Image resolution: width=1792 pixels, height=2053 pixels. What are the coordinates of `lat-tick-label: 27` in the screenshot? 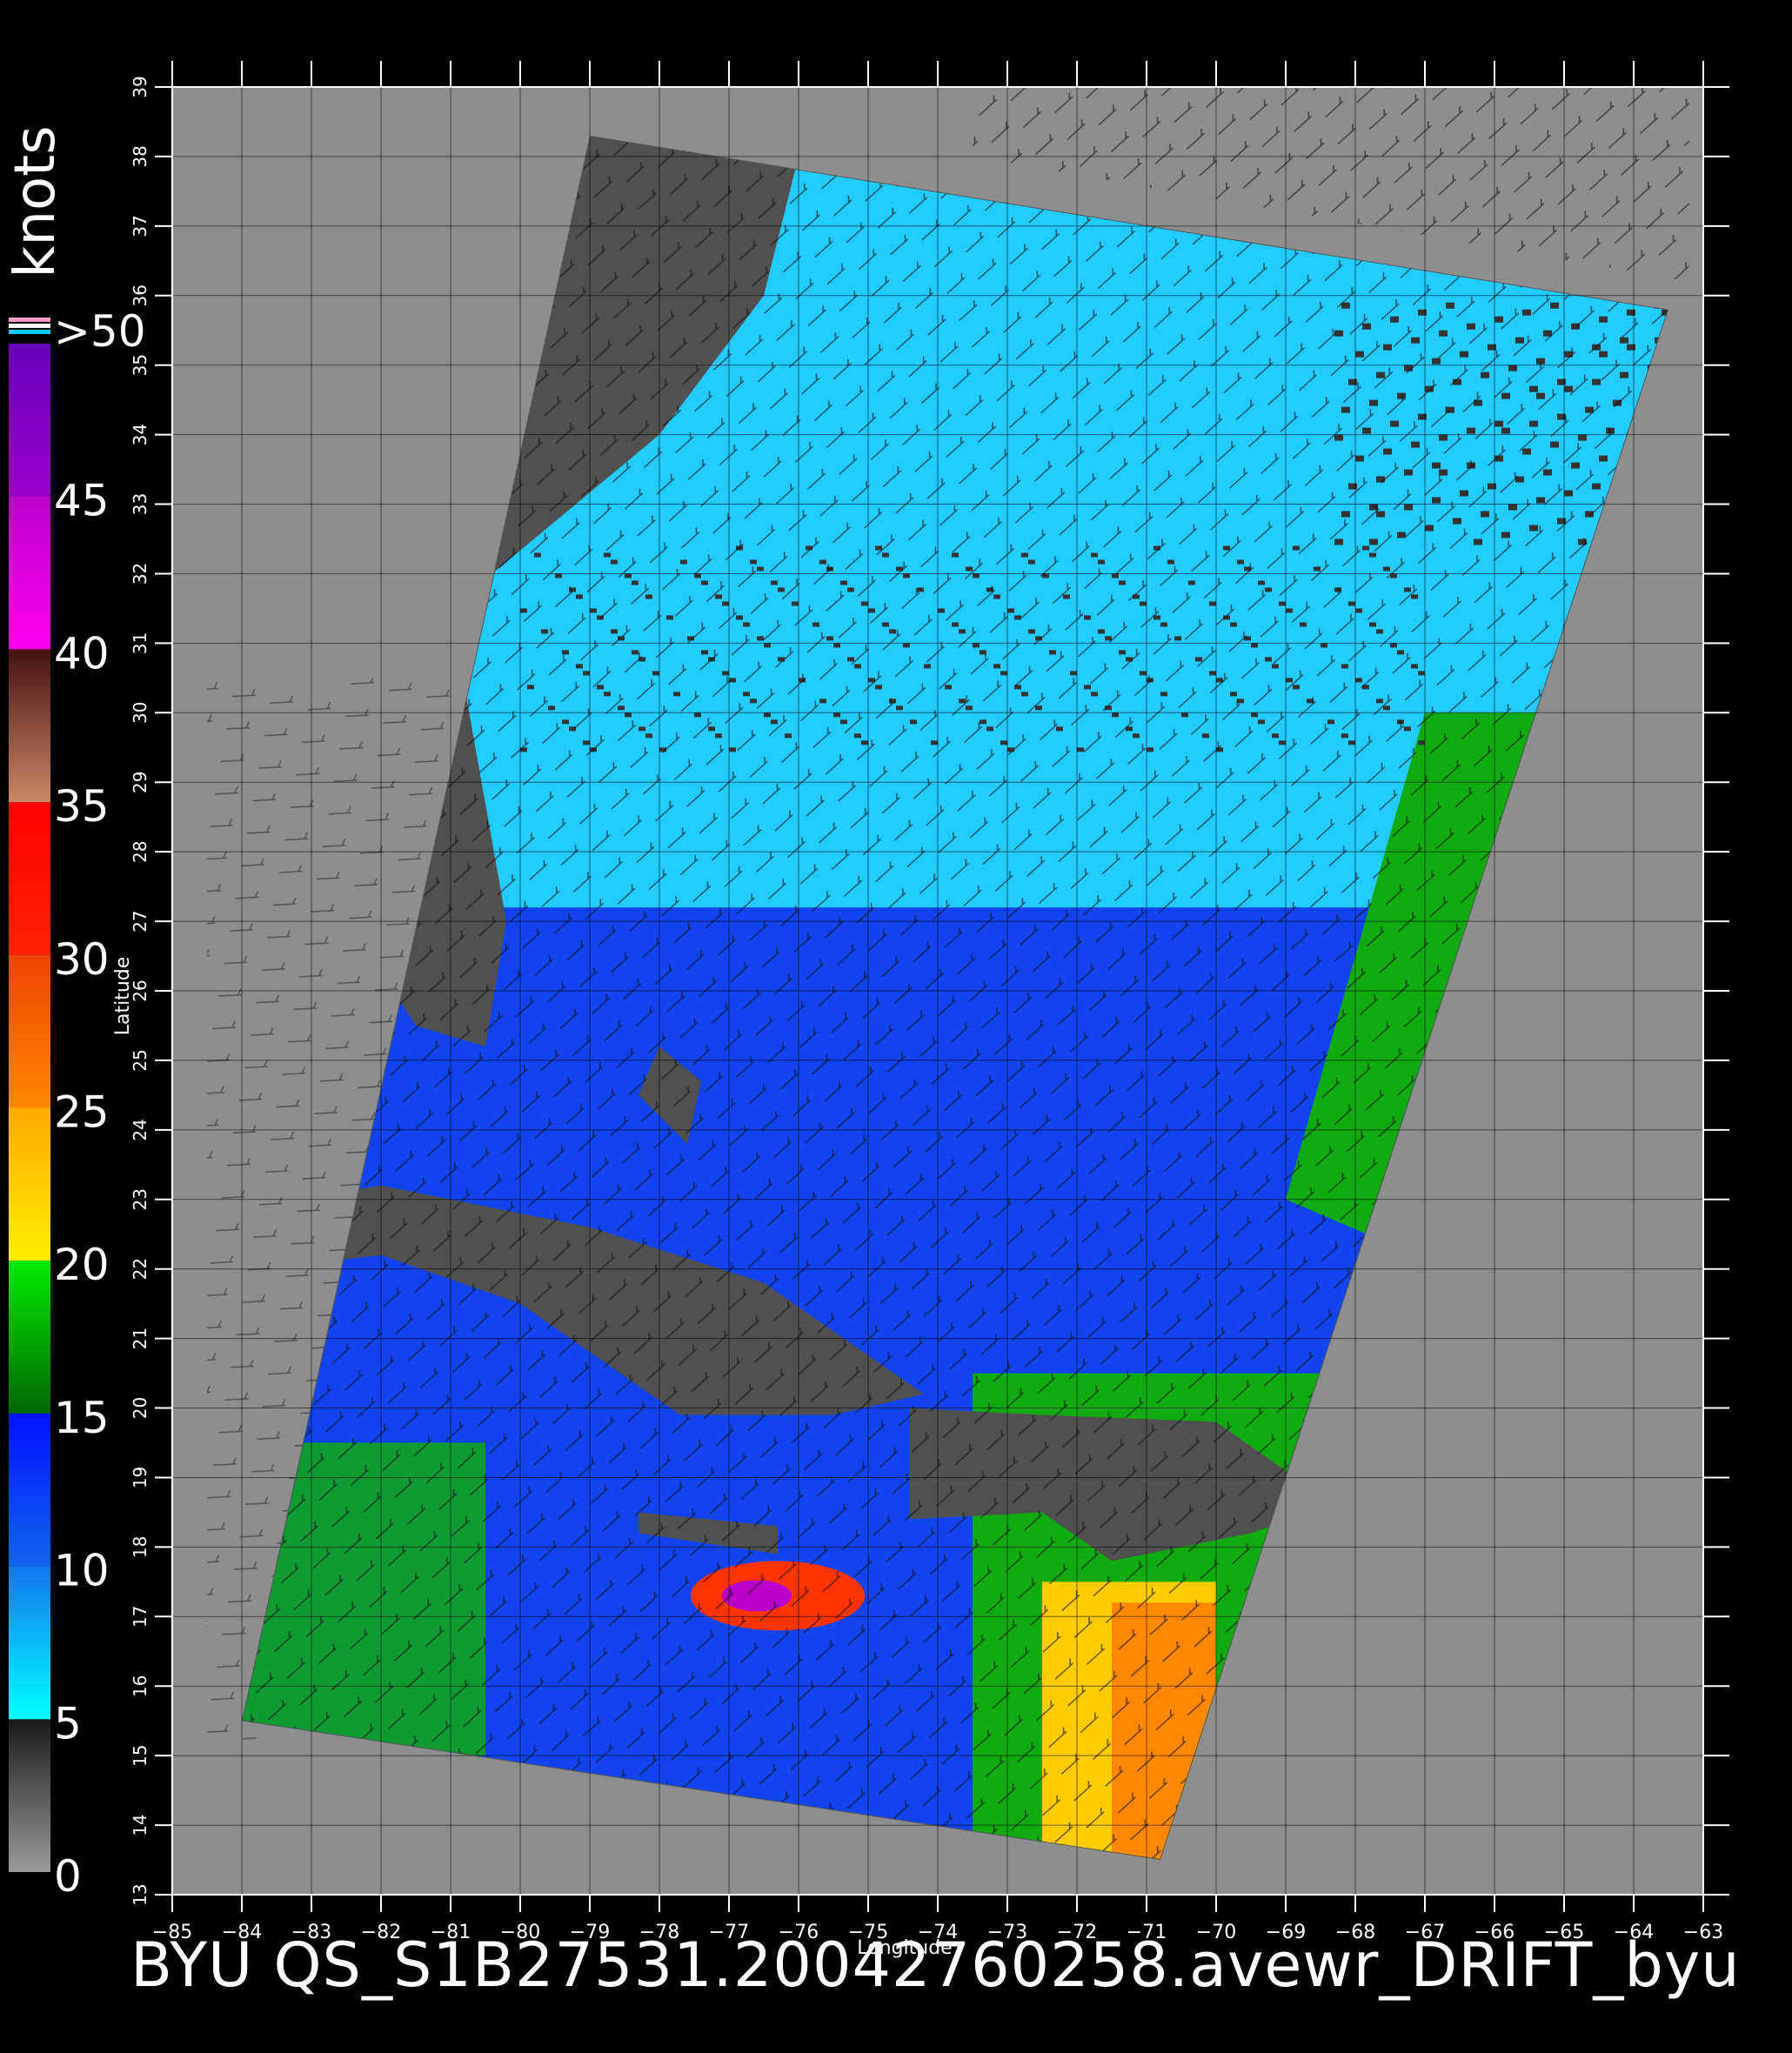 It's located at (140, 921).